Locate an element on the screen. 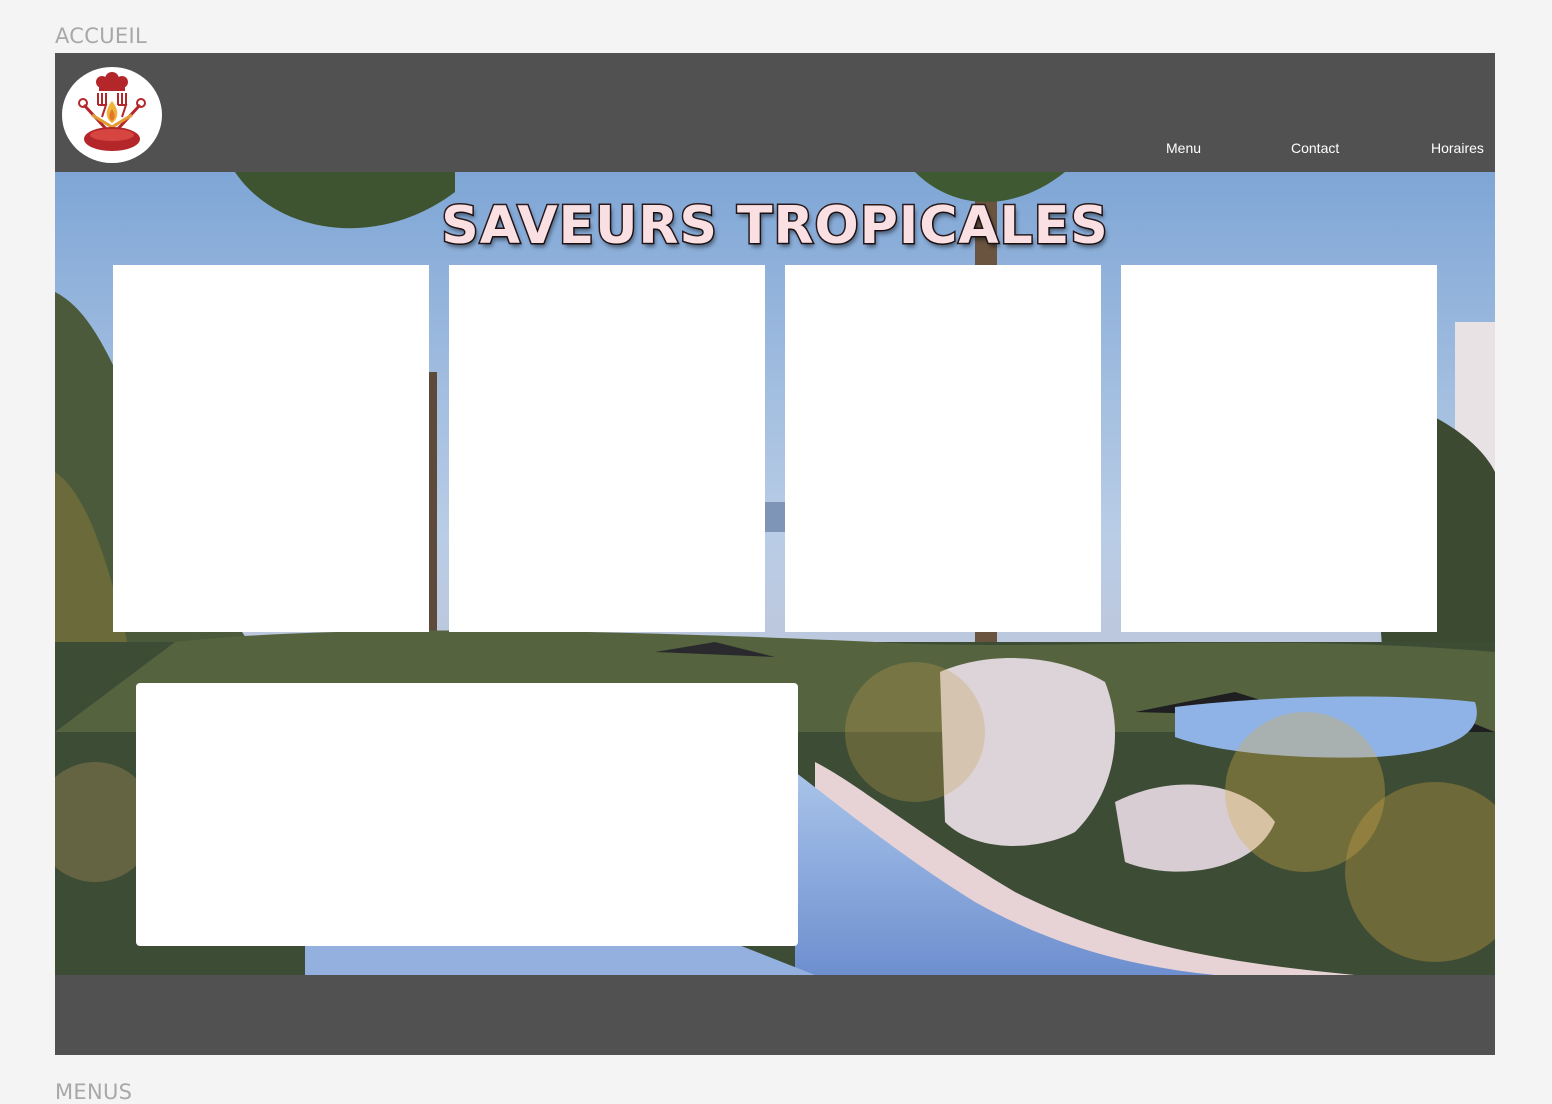 The image size is (1552, 1104). chef-hat-utensils-icon is located at coordinates (112, 111).